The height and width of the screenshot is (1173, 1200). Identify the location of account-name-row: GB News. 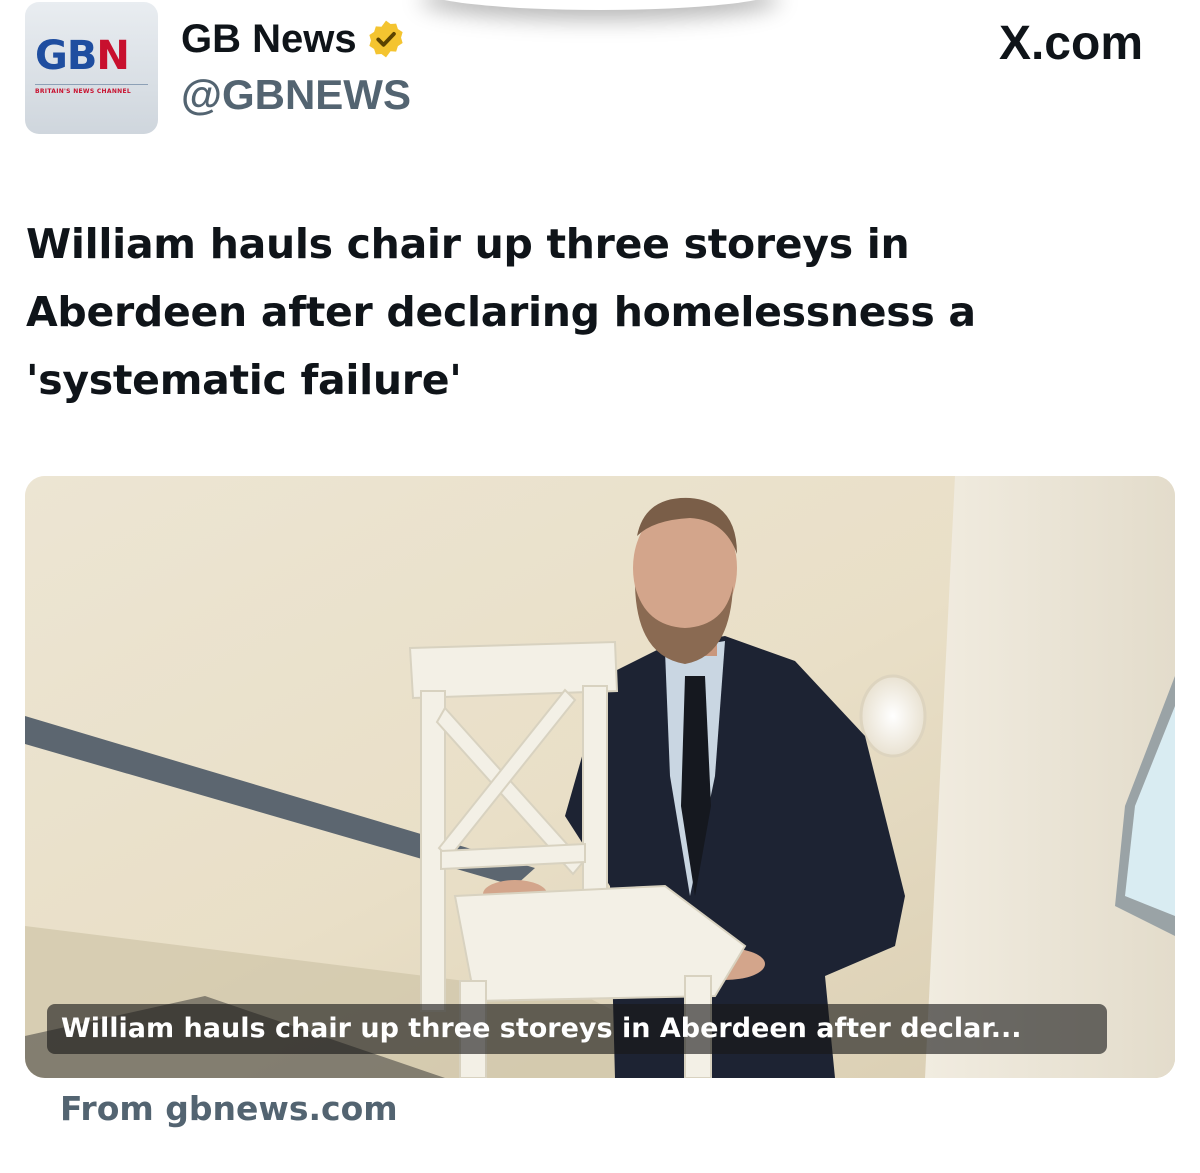
(294, 39).